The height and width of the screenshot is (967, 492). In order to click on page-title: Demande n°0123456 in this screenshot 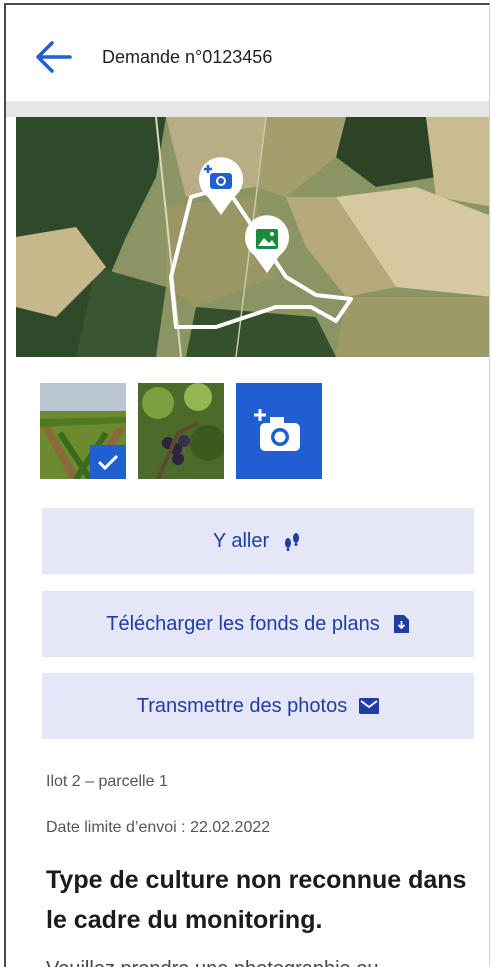, I will do `click(187, 57)`.